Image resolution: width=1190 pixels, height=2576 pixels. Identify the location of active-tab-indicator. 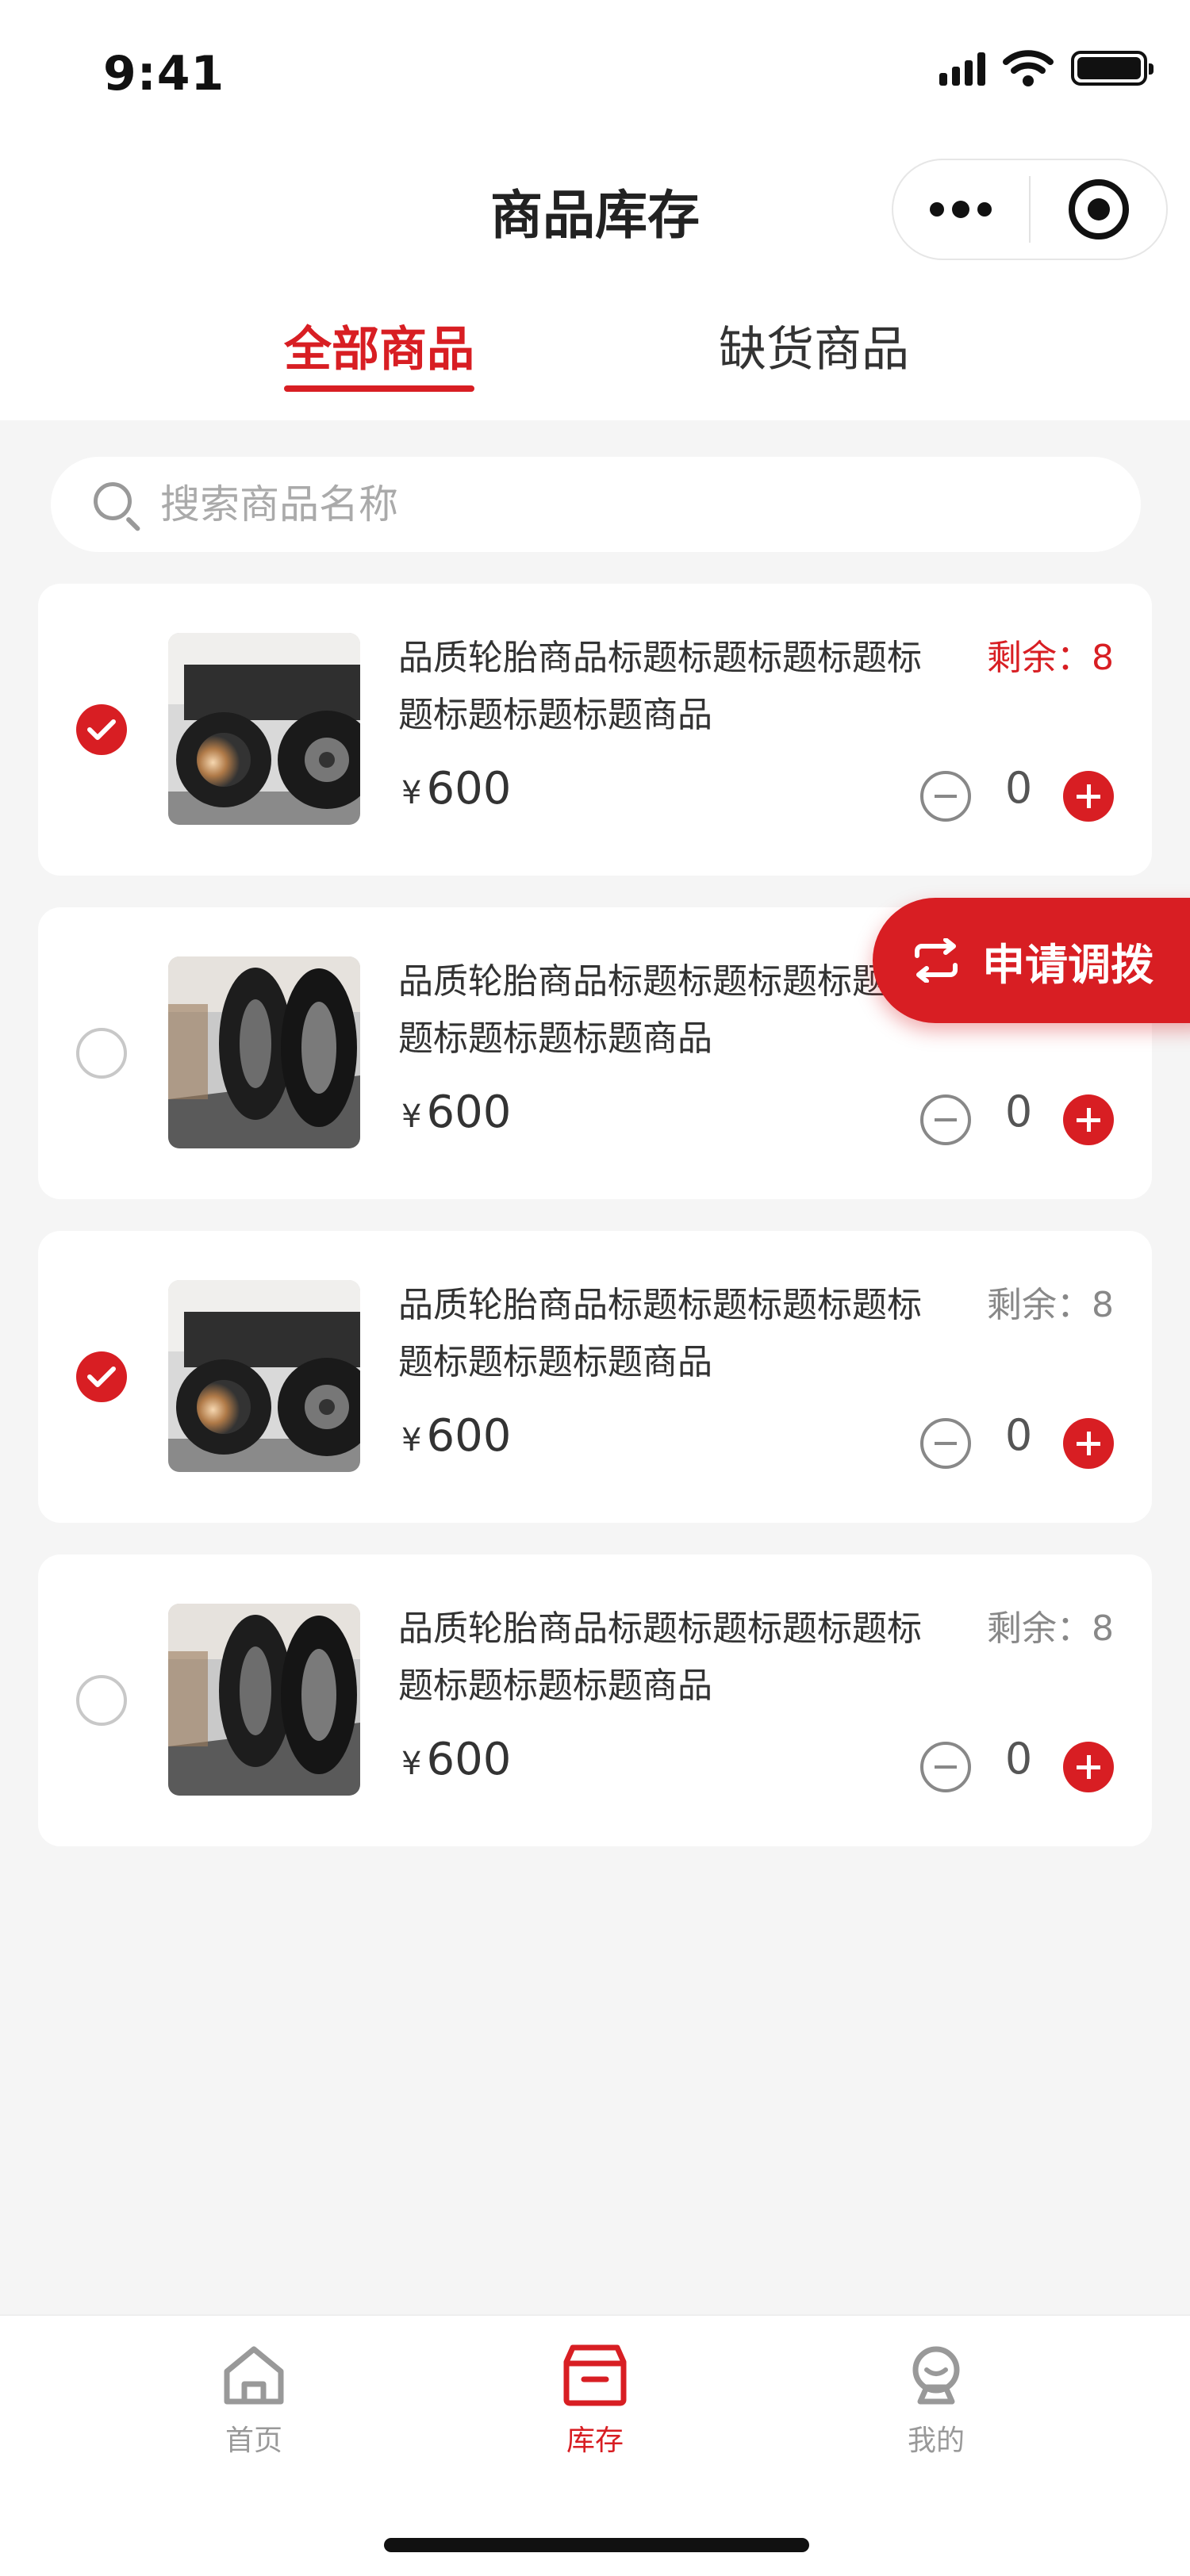
(379, 389).